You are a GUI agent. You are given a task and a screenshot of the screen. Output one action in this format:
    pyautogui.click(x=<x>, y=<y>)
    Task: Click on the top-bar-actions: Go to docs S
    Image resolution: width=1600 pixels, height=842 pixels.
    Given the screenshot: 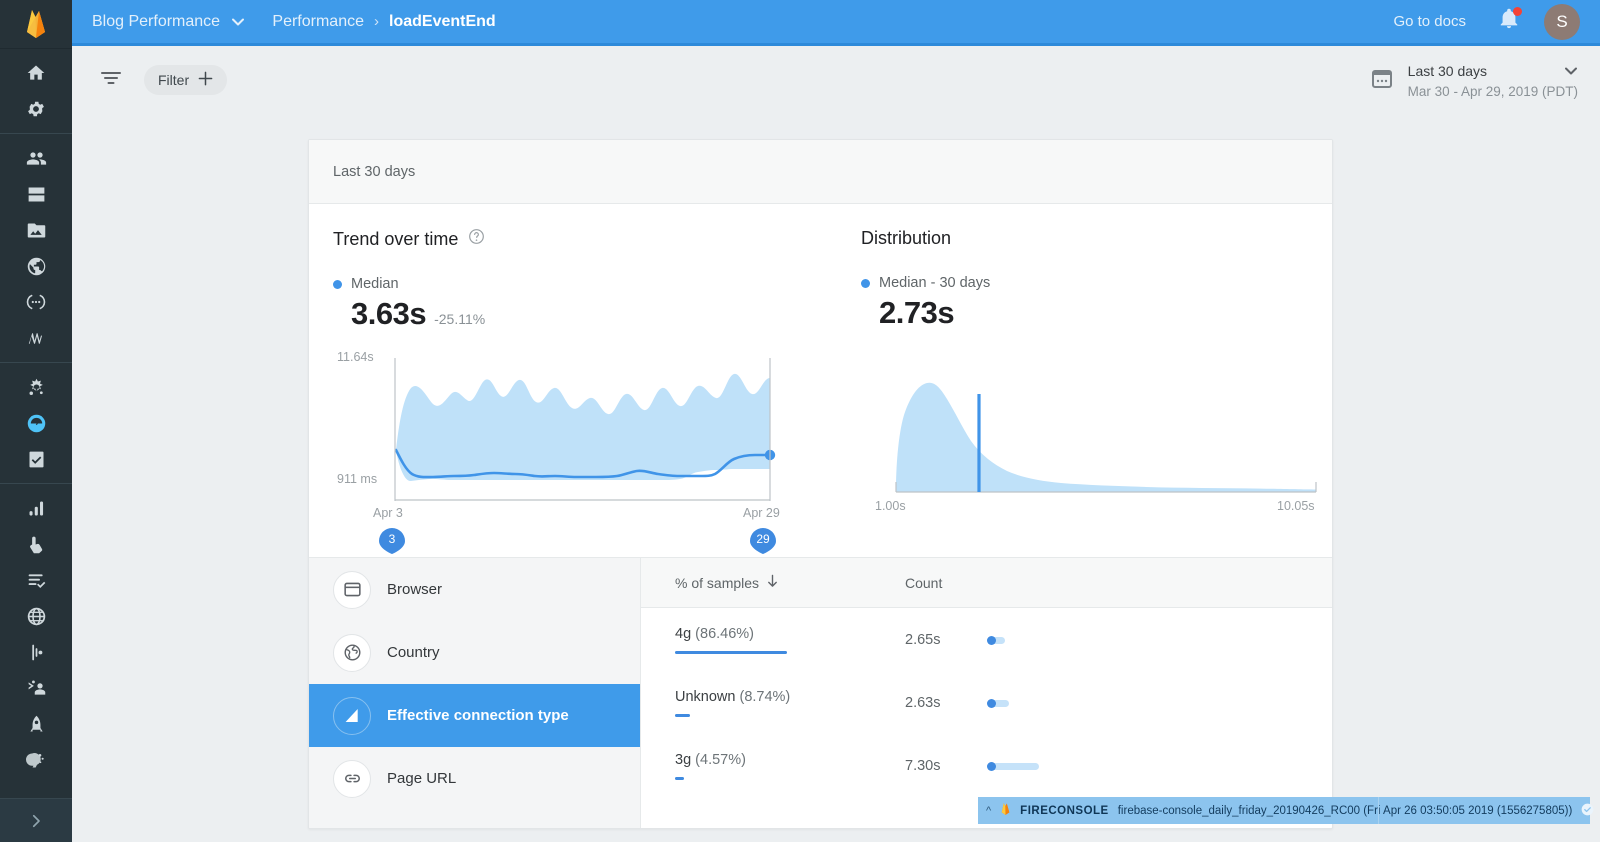 What is the action you would take?
    pyautogui.click(x=1486, y=21)
    